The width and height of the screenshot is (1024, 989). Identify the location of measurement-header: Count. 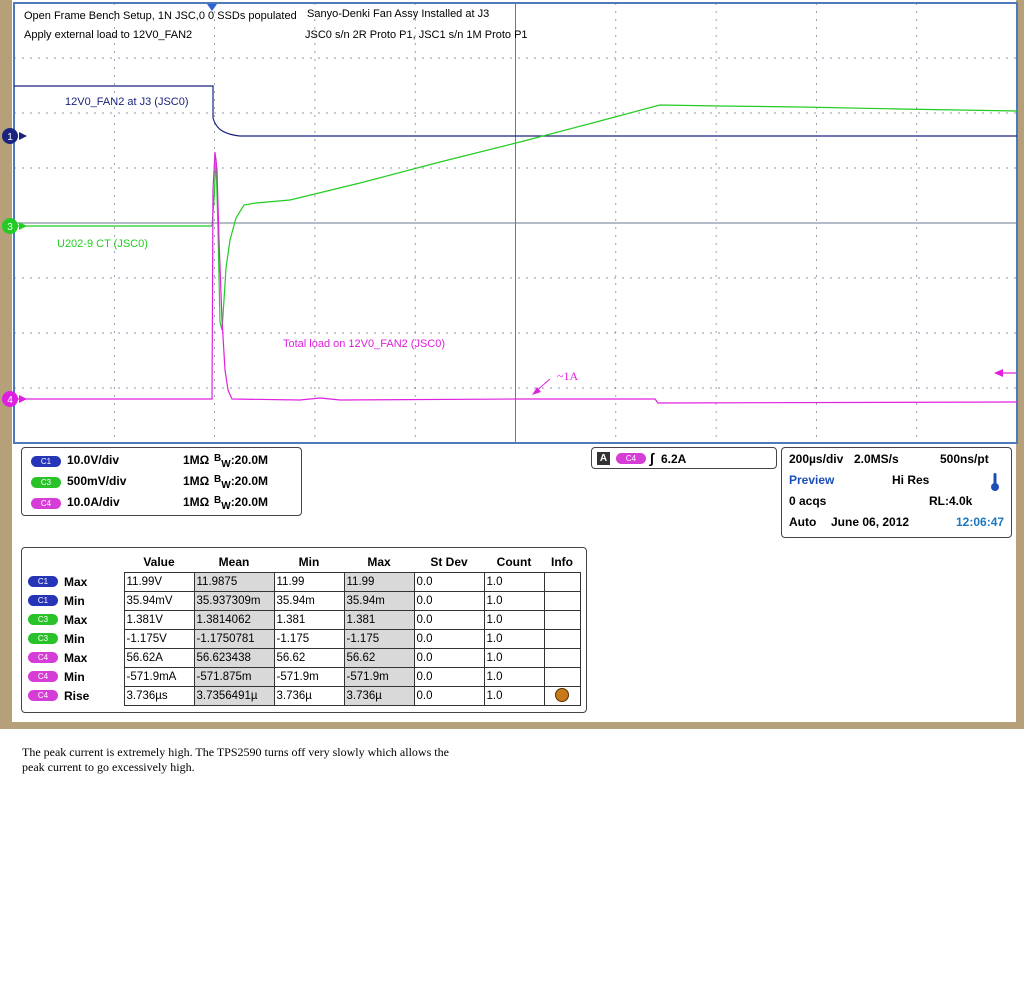
(514, 562).